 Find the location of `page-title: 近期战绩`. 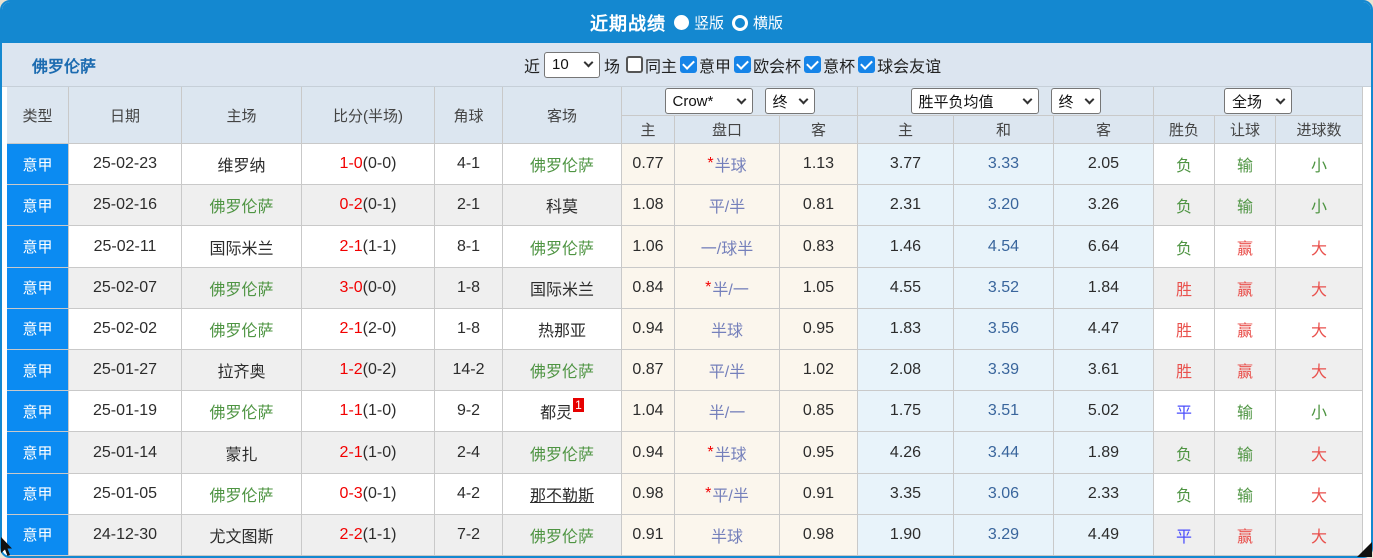

page-title: 近期战绩 is located at coordinates (627, 23).